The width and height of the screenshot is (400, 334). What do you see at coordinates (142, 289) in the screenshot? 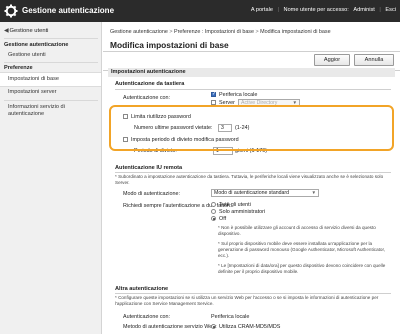
I see `subsection-other-auth: Altra autenticazione` at bounding box center [142, 289].